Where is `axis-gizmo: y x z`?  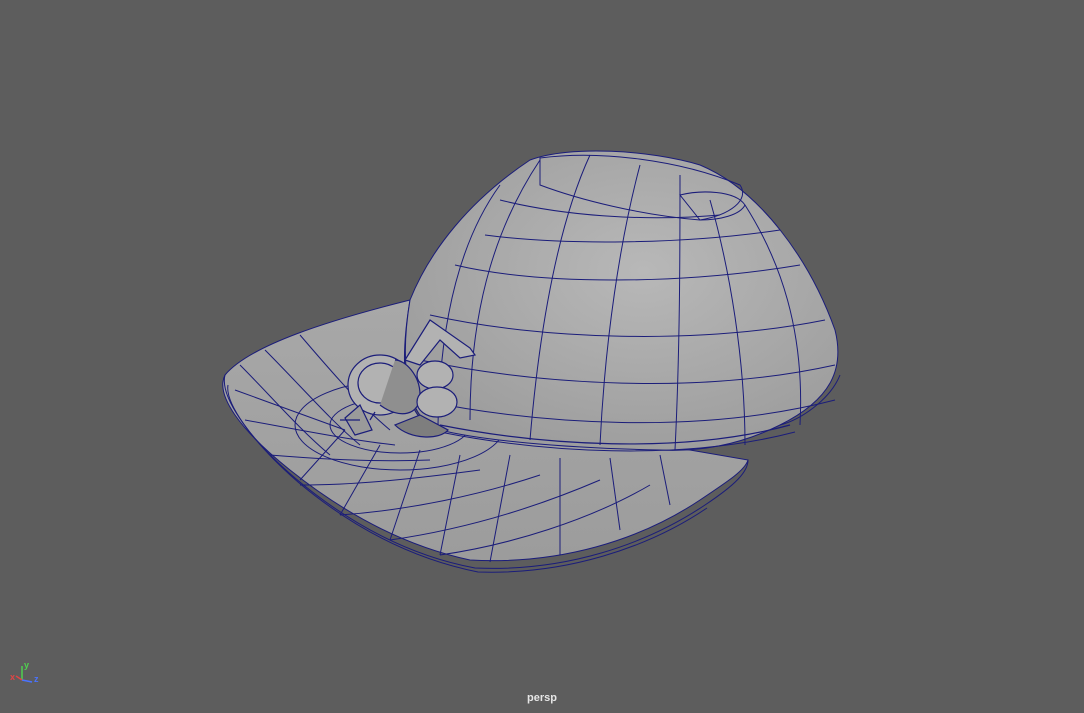 axis-gizmo: y x z is located at coordinates (28, 675).